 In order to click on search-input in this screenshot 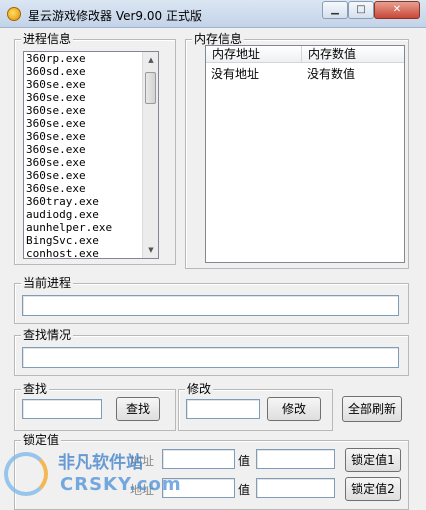, I will do `click(62, 409)`.